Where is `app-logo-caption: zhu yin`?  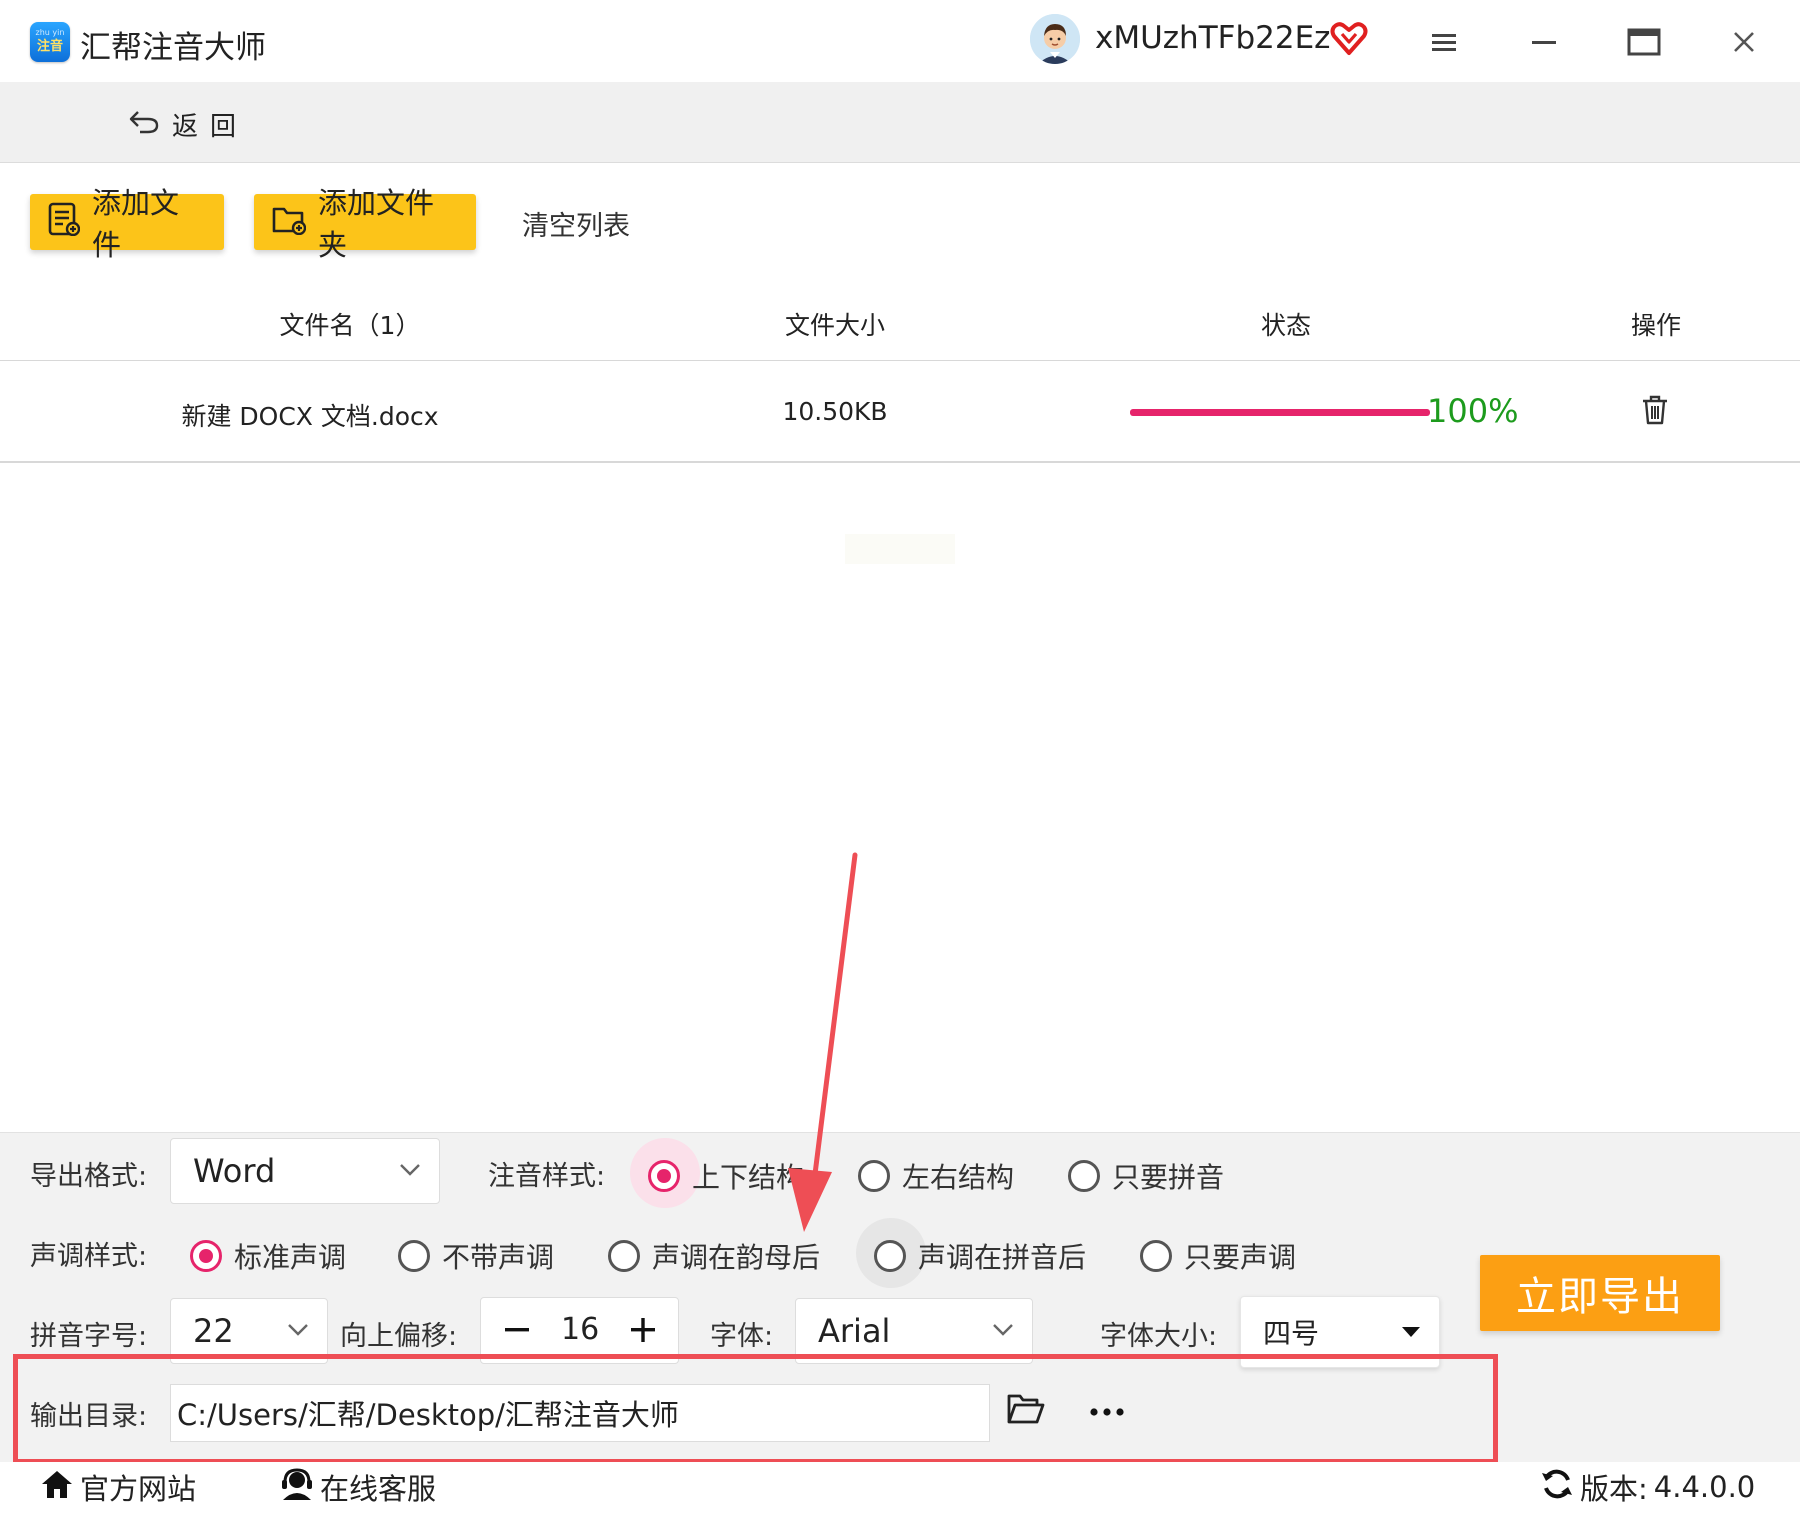 app-logo-caption: zhu yin is located at coordinates (50, 32).